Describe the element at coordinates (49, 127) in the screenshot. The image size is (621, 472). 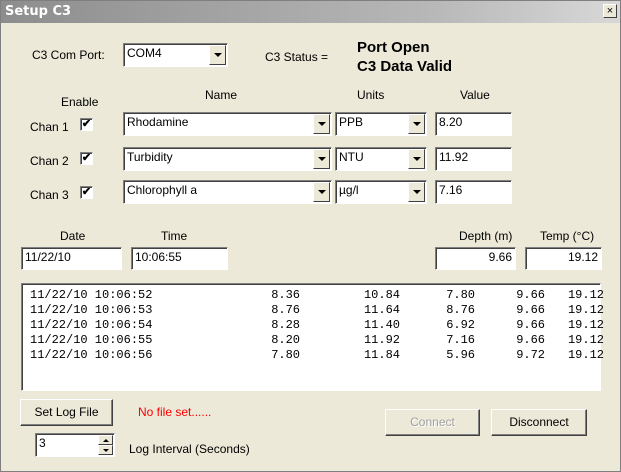
I see `chan-1-label: Chan 1` at that location.